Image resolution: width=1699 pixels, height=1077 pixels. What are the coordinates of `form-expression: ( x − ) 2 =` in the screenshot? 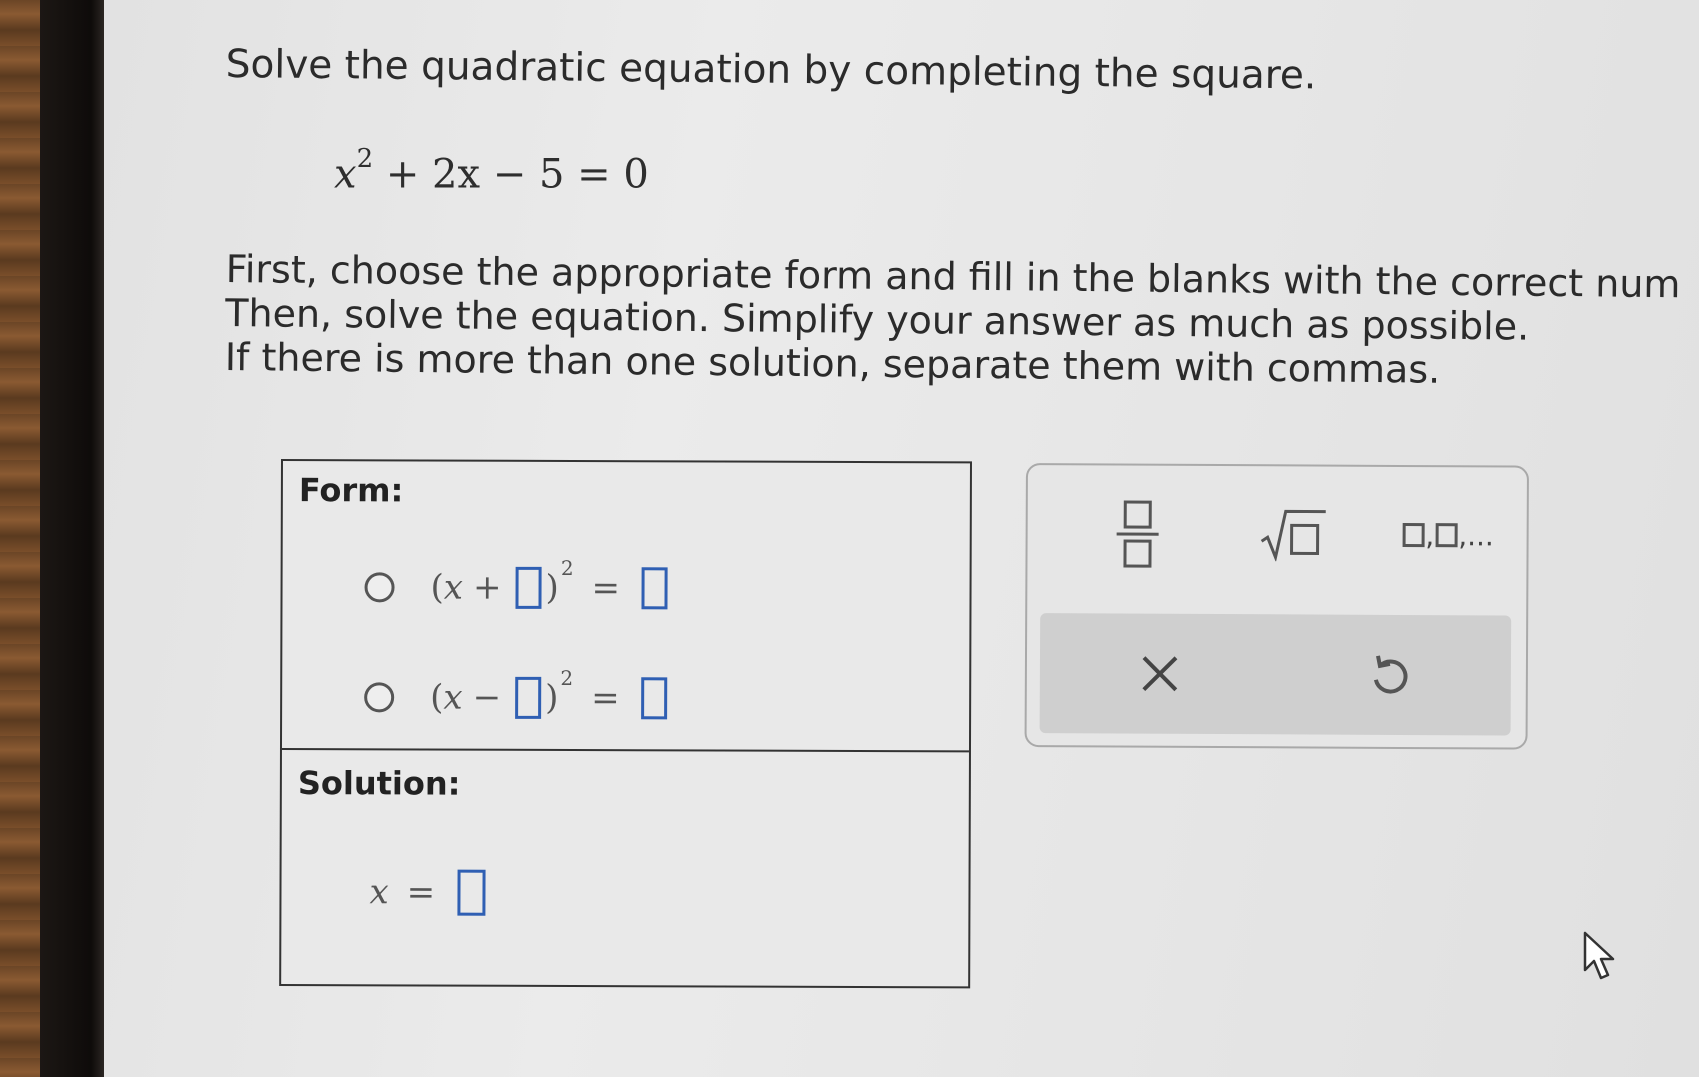 It's located at (551, 693).